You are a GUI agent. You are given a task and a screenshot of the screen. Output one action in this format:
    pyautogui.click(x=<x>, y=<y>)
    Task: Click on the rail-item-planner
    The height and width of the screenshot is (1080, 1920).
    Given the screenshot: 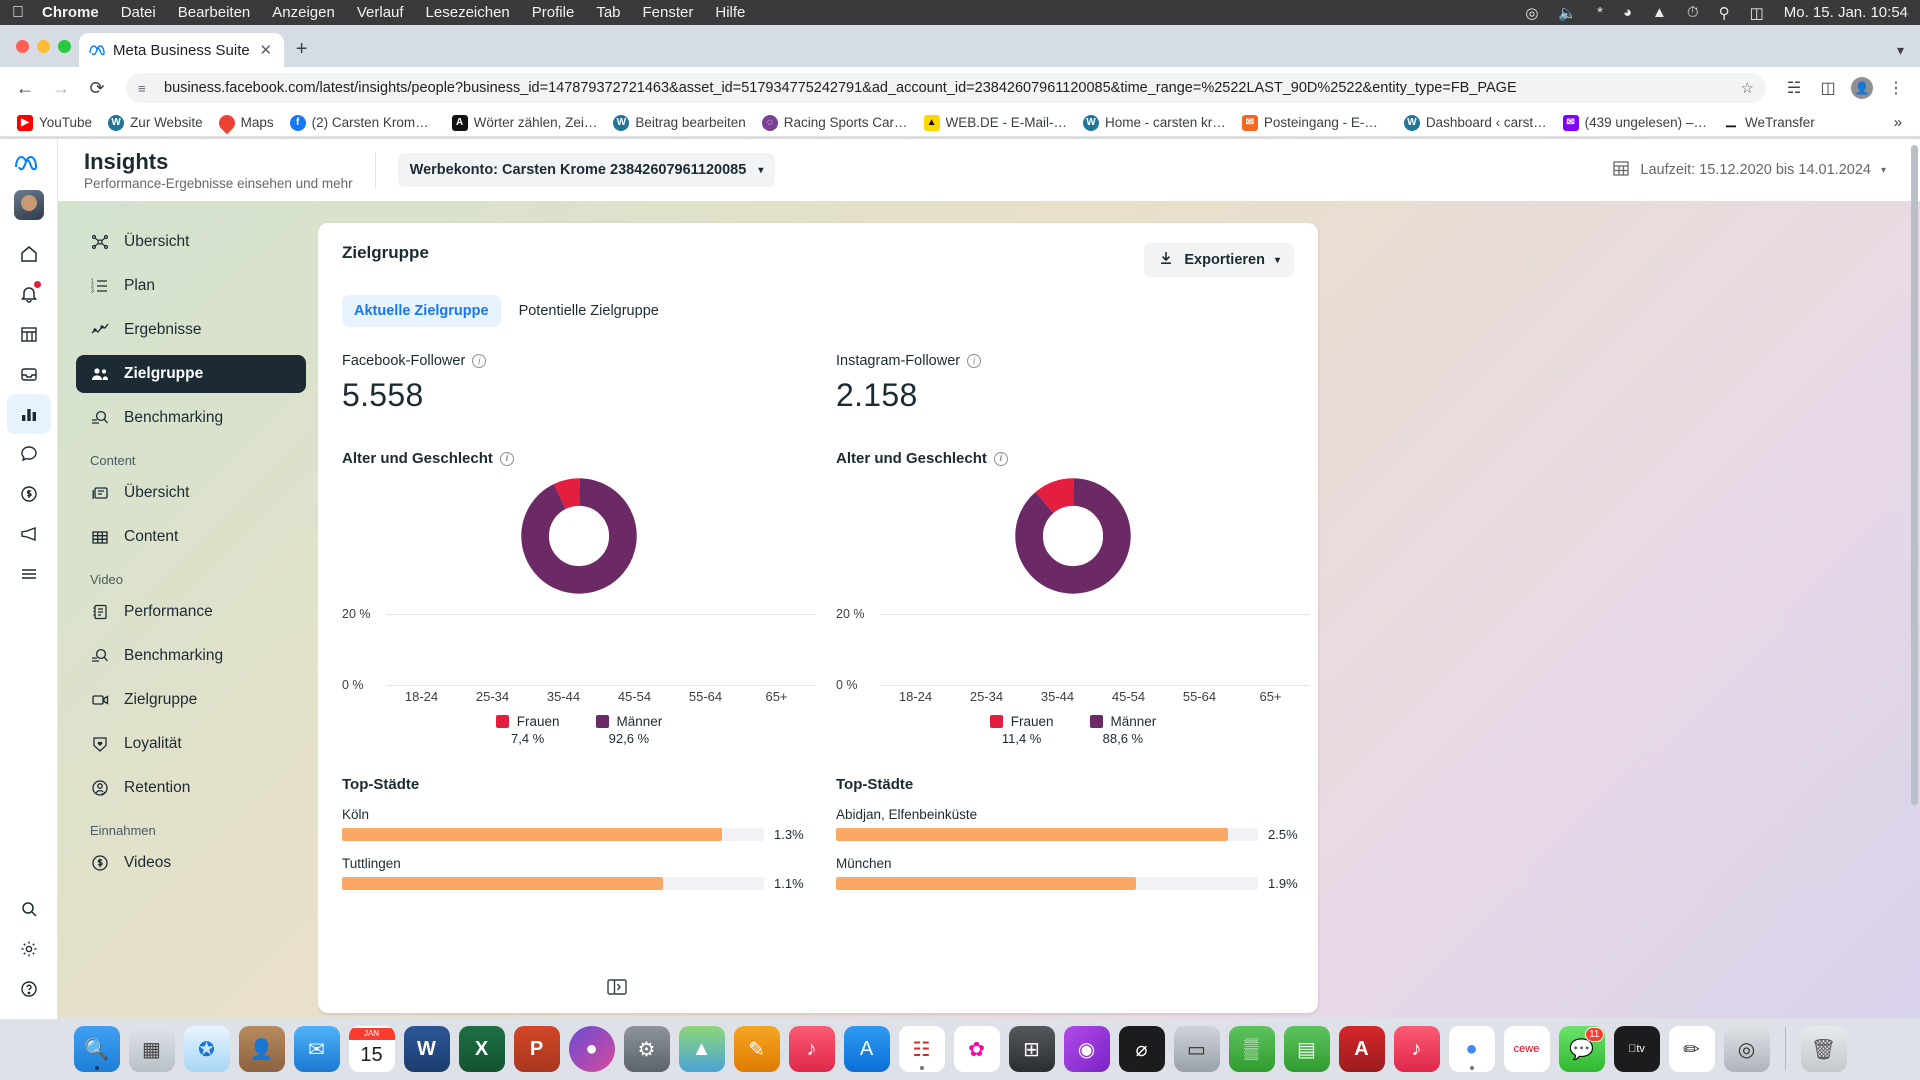 What is the action you would take?
    pyautogui.click(x=29, y=334)
    